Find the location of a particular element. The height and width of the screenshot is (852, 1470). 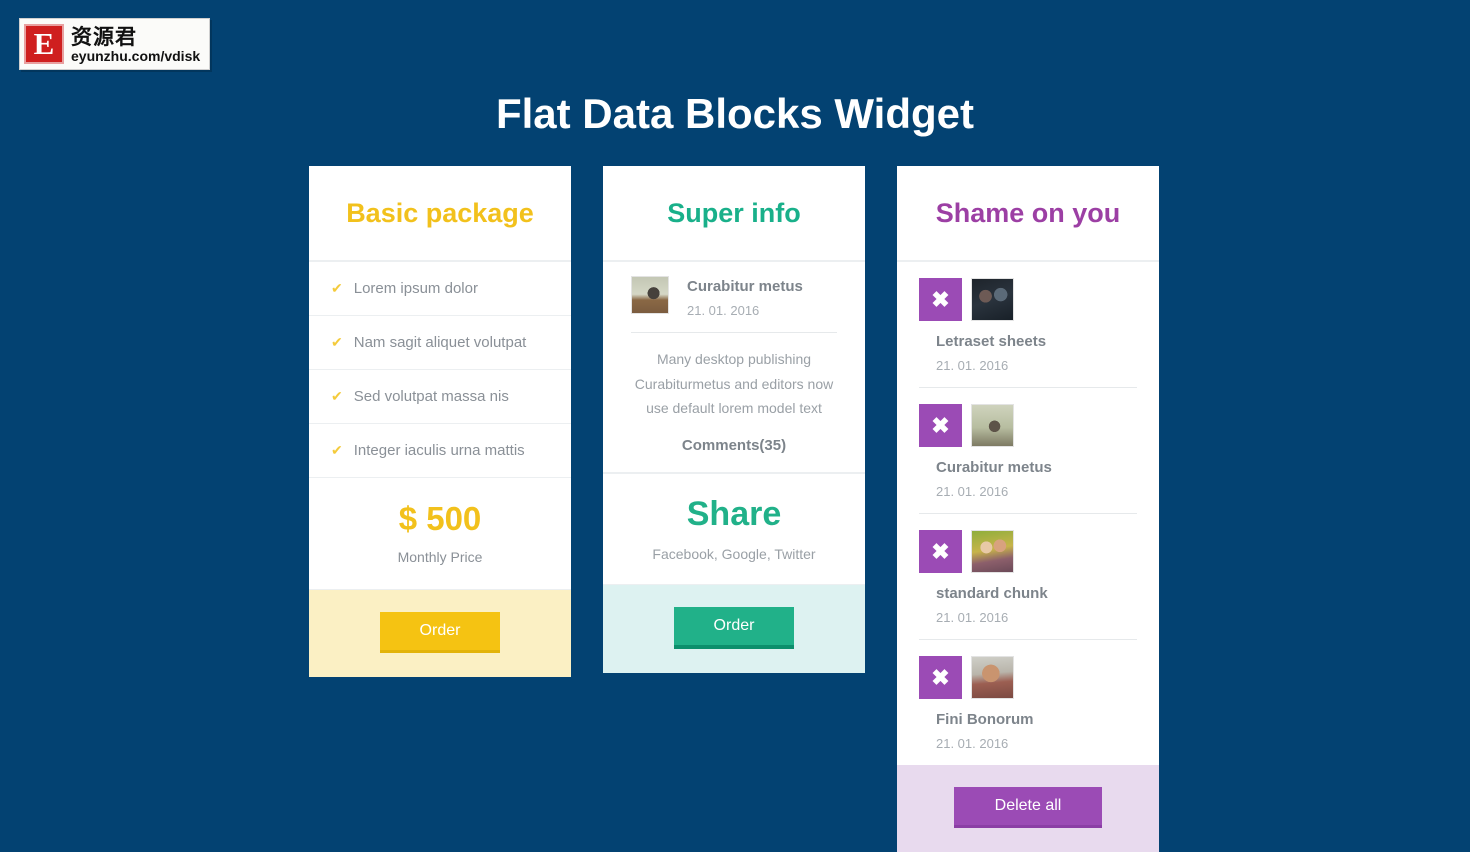

post-row: Curabitur metus 21. 01. 2016 is located at coordinates (734, 296).